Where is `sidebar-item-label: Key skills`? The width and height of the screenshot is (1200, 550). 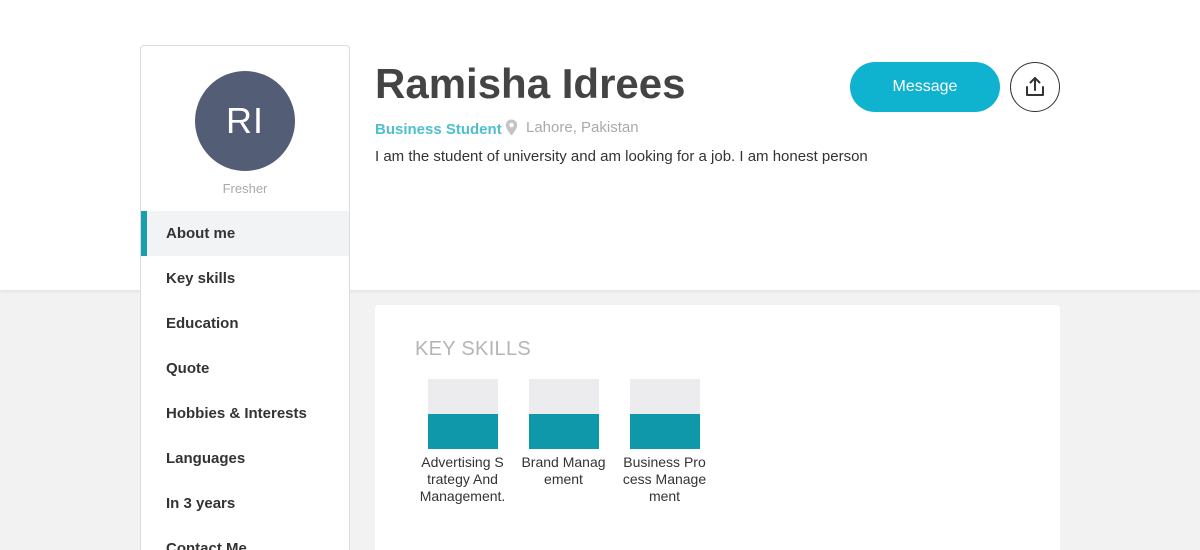
sidebar-item-label: Key skills is located at coordinates (201, 278).